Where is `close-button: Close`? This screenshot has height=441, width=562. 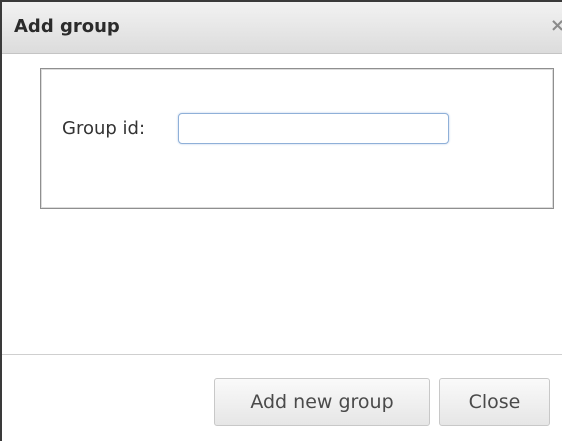
close-button: Close is located at coordinates (494, 402).